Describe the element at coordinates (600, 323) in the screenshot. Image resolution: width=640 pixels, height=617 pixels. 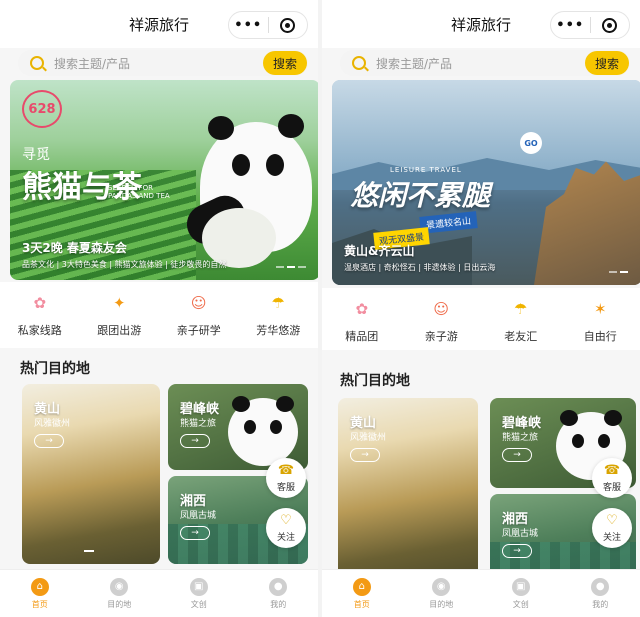
I see `category-free-travel: ✶ 自由行` at that location.